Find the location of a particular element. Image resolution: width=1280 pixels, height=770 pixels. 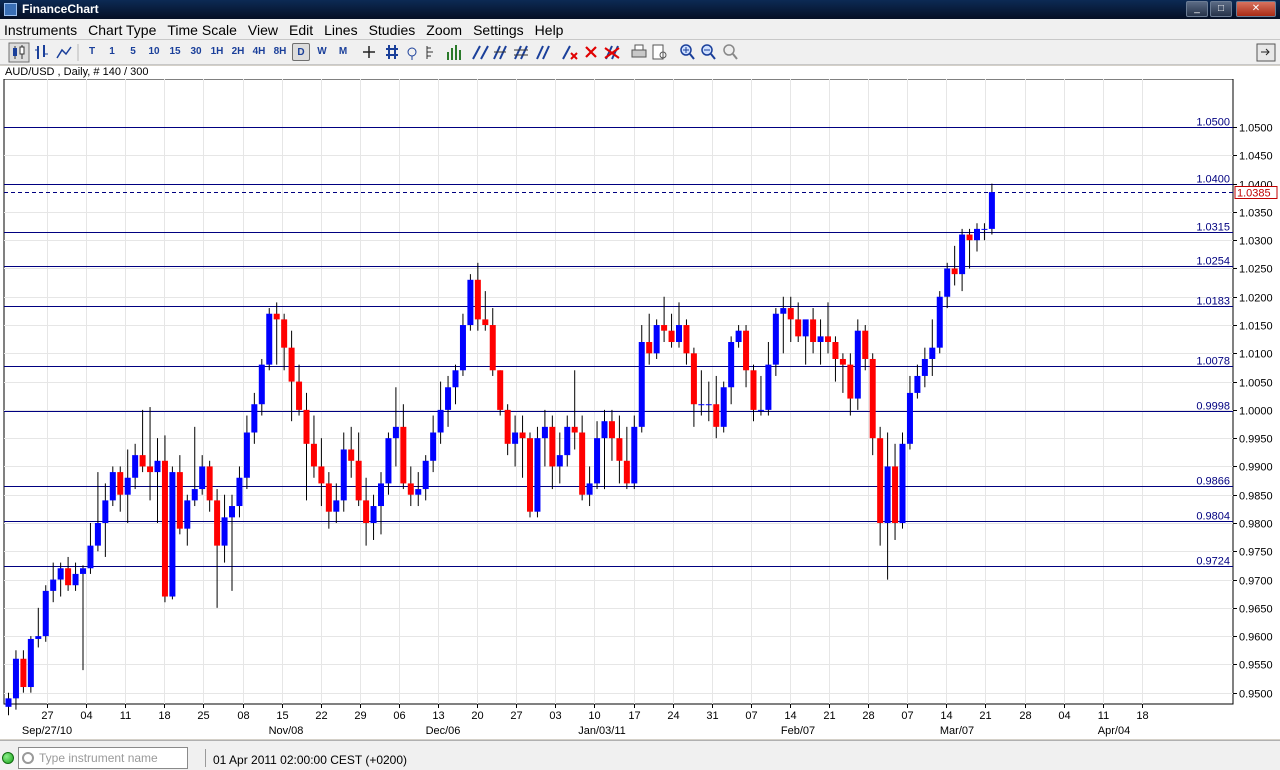

crosshair-icon is located at coordinates (369, 52).